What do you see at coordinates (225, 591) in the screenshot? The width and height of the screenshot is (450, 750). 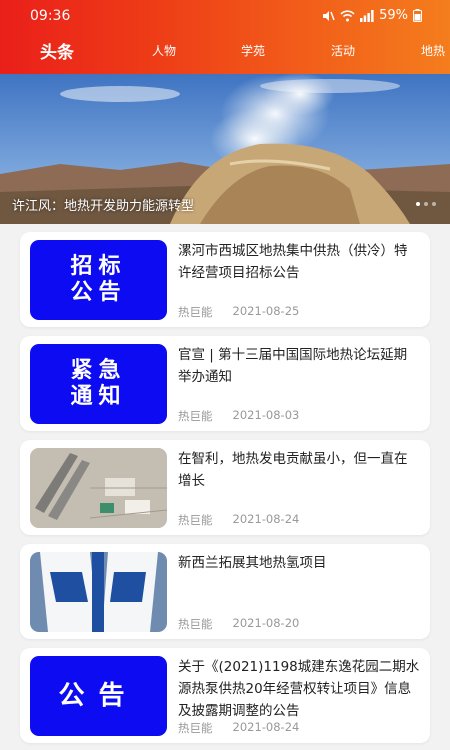 I see `list-item: 新西兰拓展其地热氢项目 热巨能 2021-08-20` at bounding box center [225, 591].